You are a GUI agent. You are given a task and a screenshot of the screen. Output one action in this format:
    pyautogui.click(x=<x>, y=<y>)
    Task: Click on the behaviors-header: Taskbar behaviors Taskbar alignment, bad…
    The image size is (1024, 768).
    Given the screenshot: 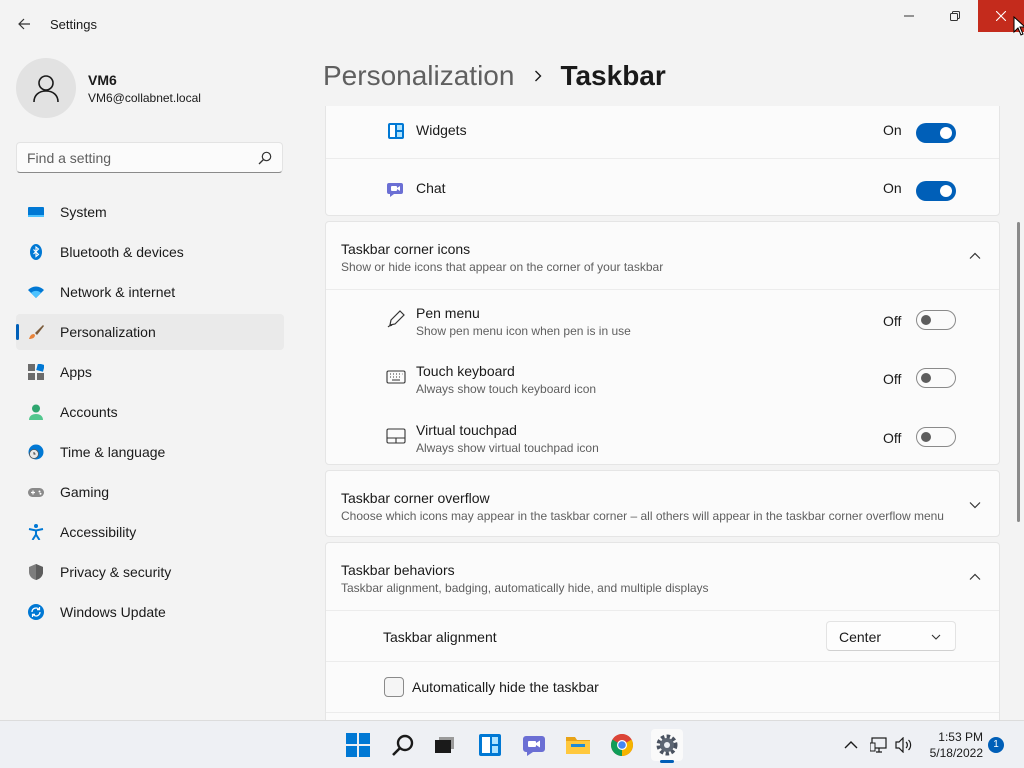 What is the action you would take?
    pyautogui.click(x=662, y=576)
    